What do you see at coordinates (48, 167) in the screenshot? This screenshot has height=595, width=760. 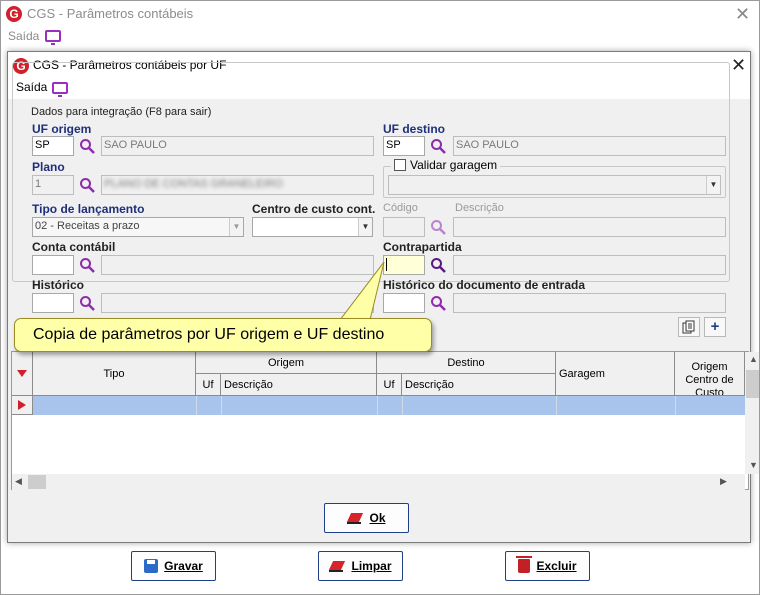 I see `plano-label: Plano` at bounding box center [48, 167].